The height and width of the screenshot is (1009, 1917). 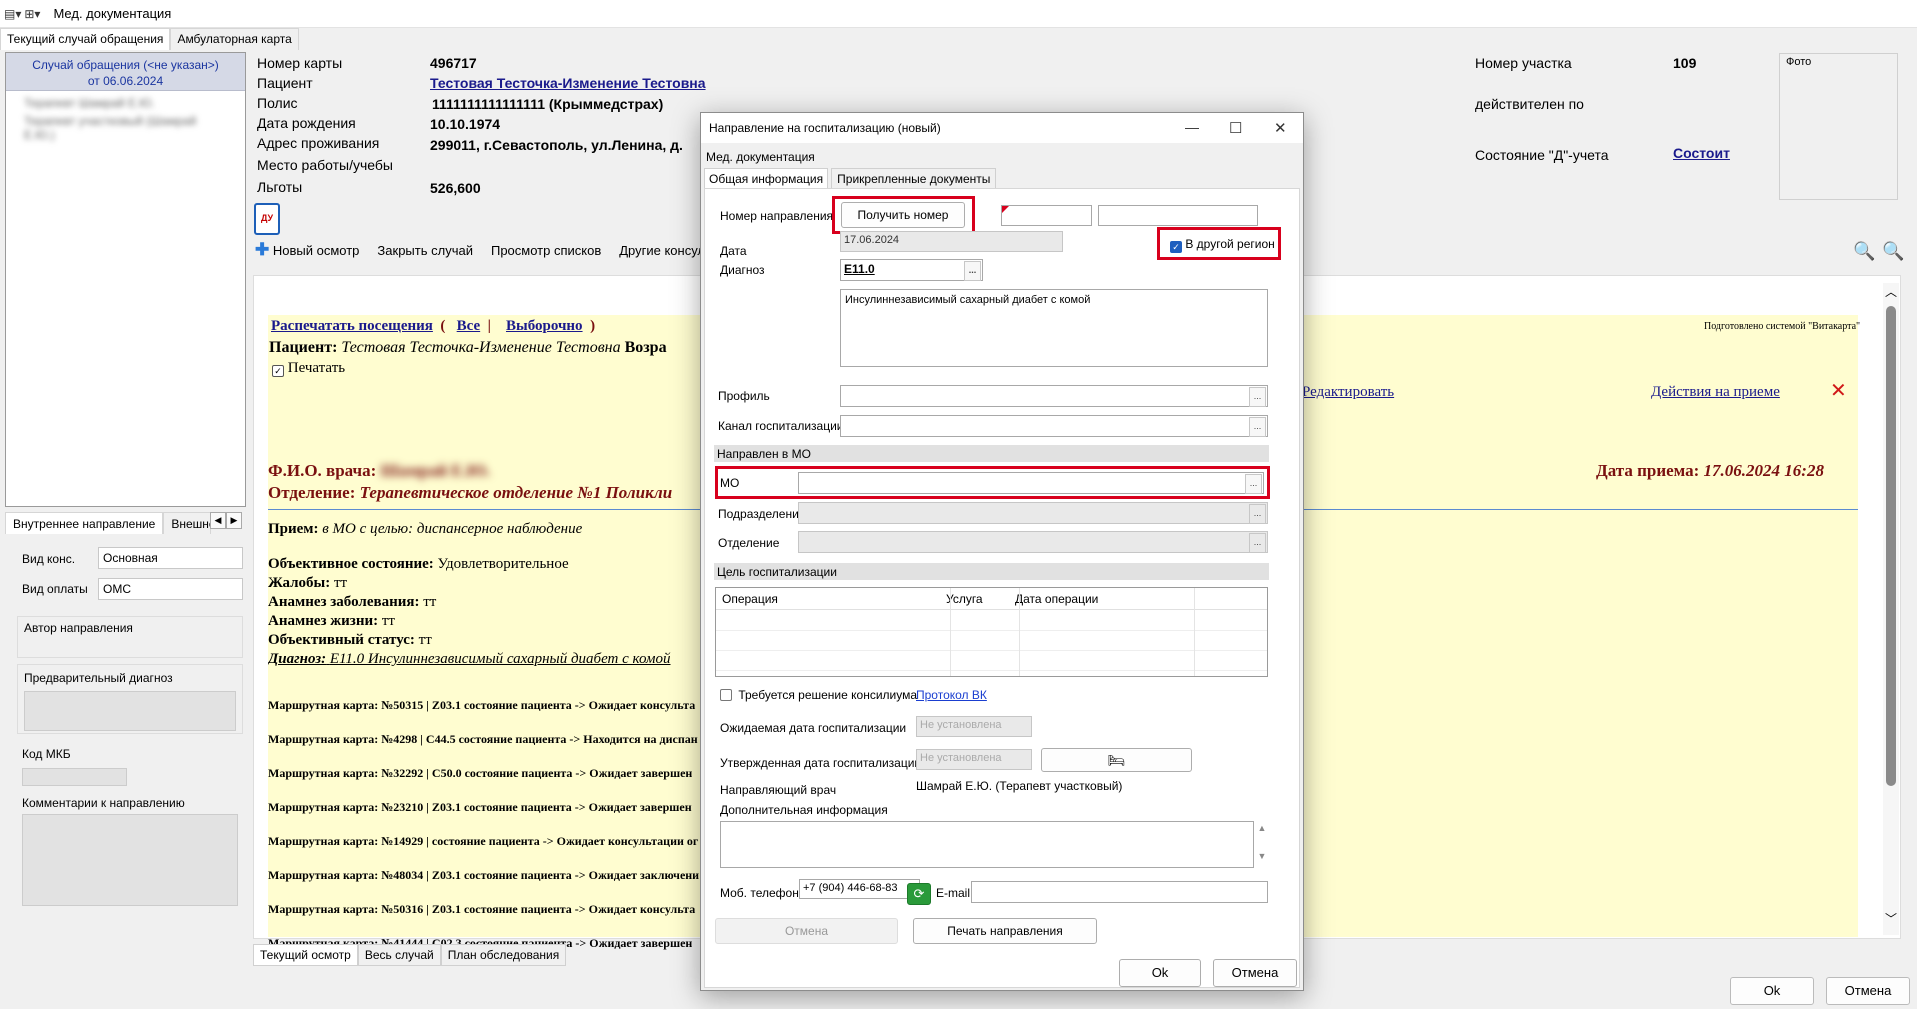 I want to click on edit-link: Редактировать, so click(x=1348, y=392).